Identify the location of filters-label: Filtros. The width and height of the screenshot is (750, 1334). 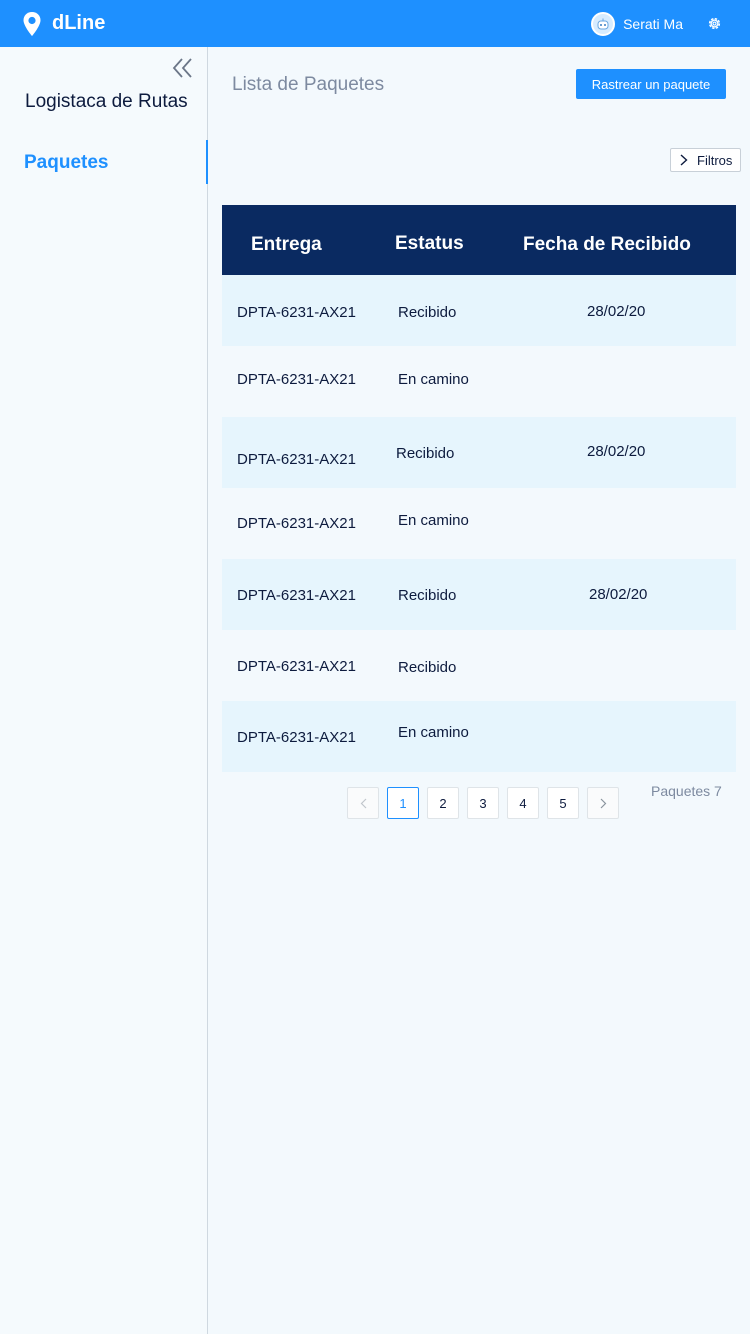
(715, 160).